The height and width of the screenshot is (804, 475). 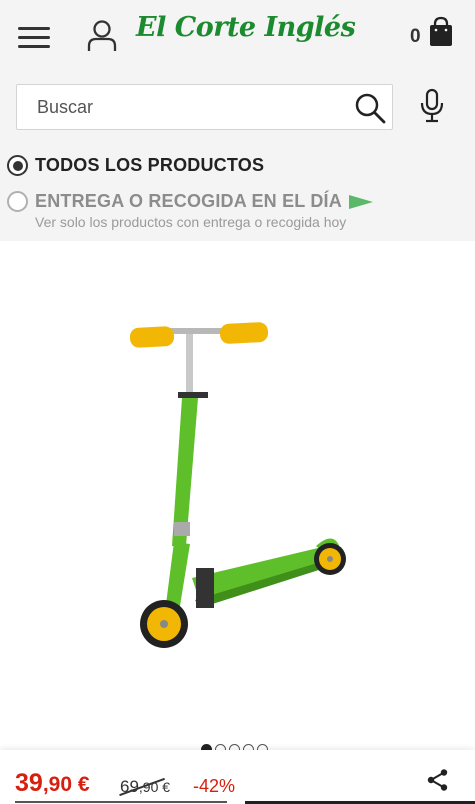 What do you see at coordinates (360, 201) in the screenshot?
I see `flag-icon` at bounding box center [360, 201].